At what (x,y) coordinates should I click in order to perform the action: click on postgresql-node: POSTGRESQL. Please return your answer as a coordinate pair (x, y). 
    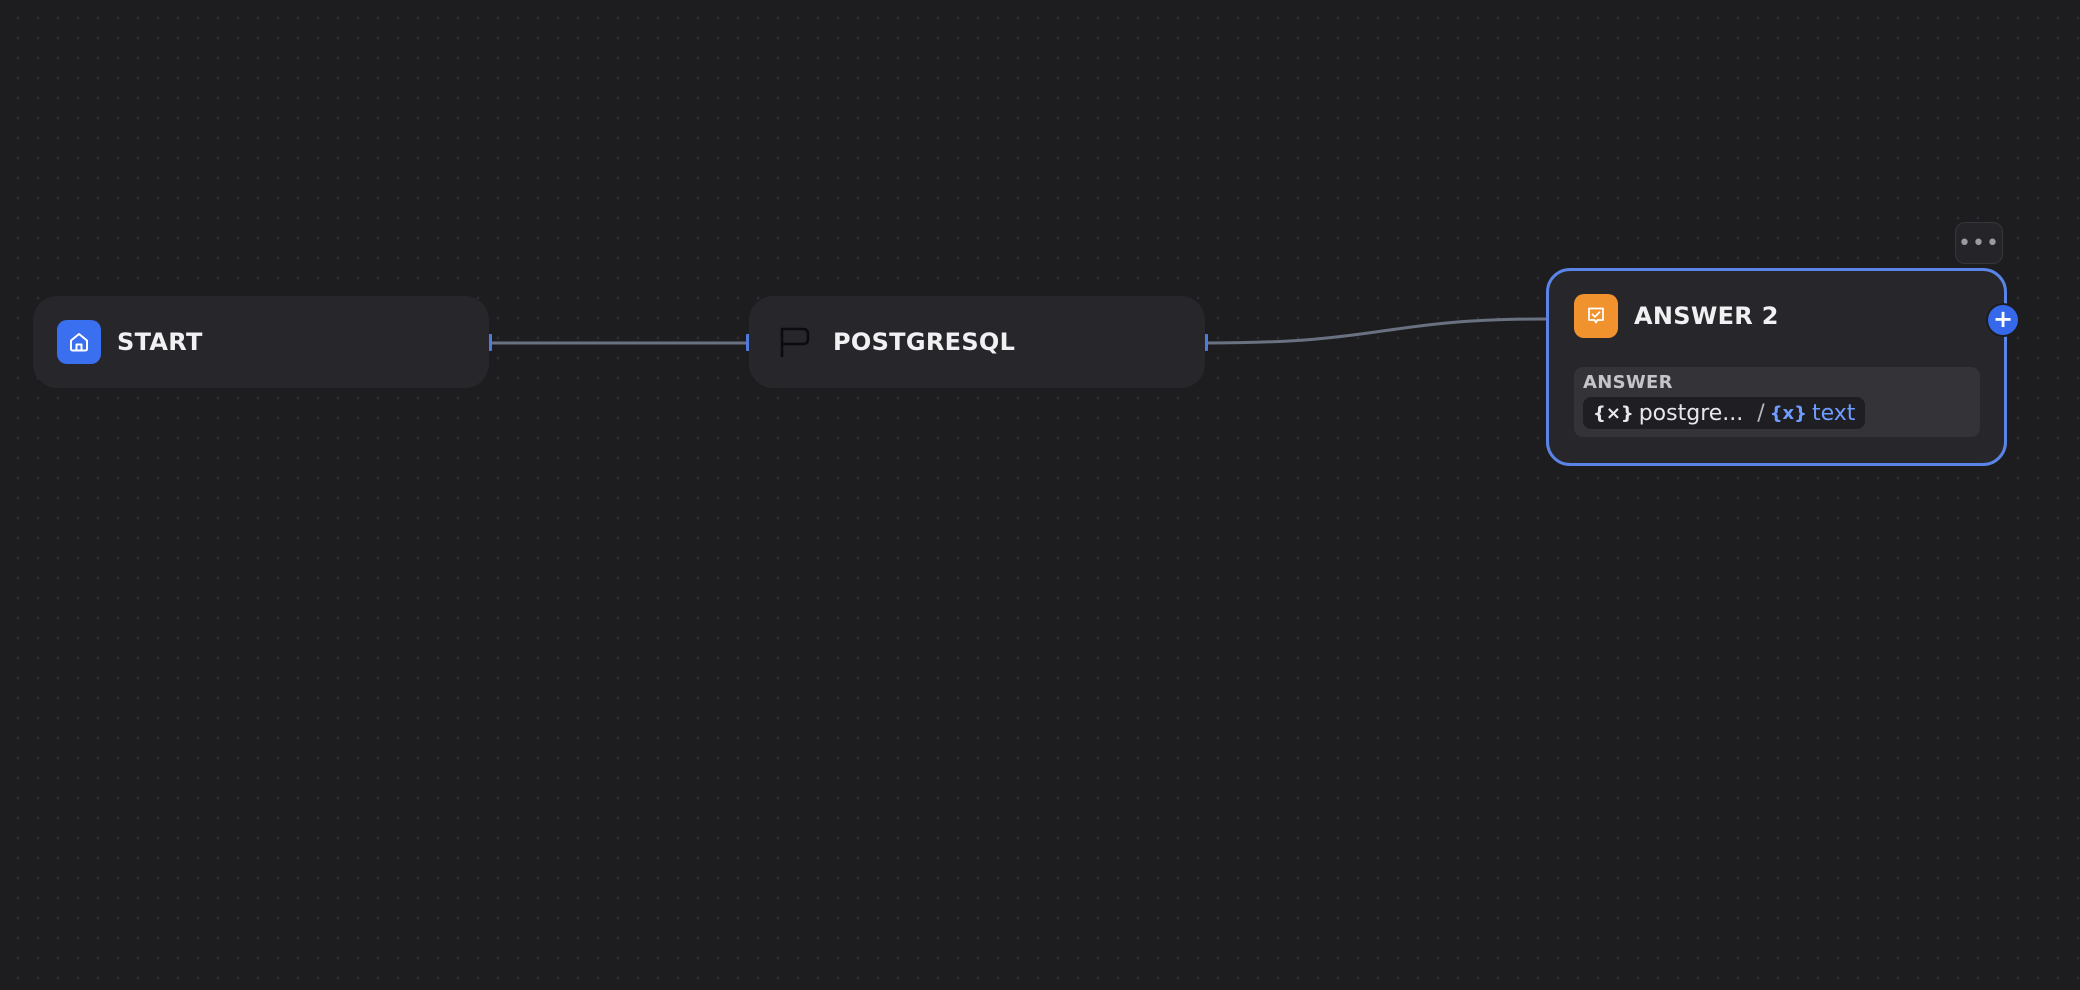
    Looking at the image, I should click on (977, 342).